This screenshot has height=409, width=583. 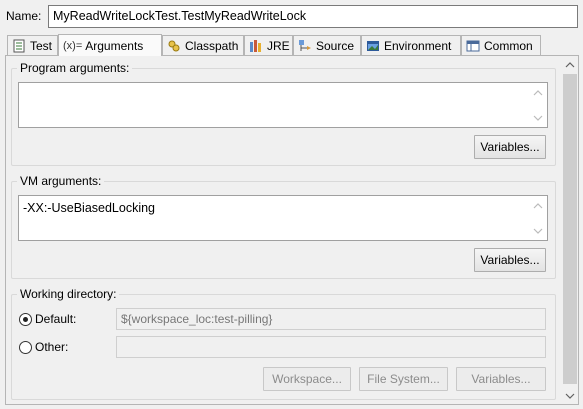 What do you see at coordinates (41, 45) in the screenshot?
I see `tab-test-label: Test` at bounding box center [41, 45].